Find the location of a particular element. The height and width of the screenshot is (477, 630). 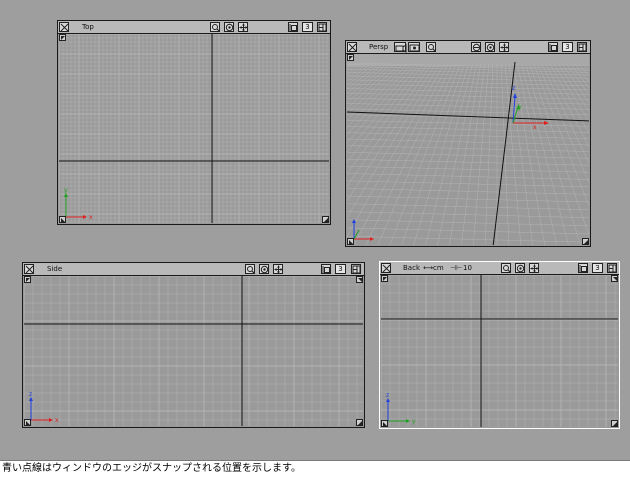

unit-arrow-icon: ⟷ is located at coordinates (428, 268).